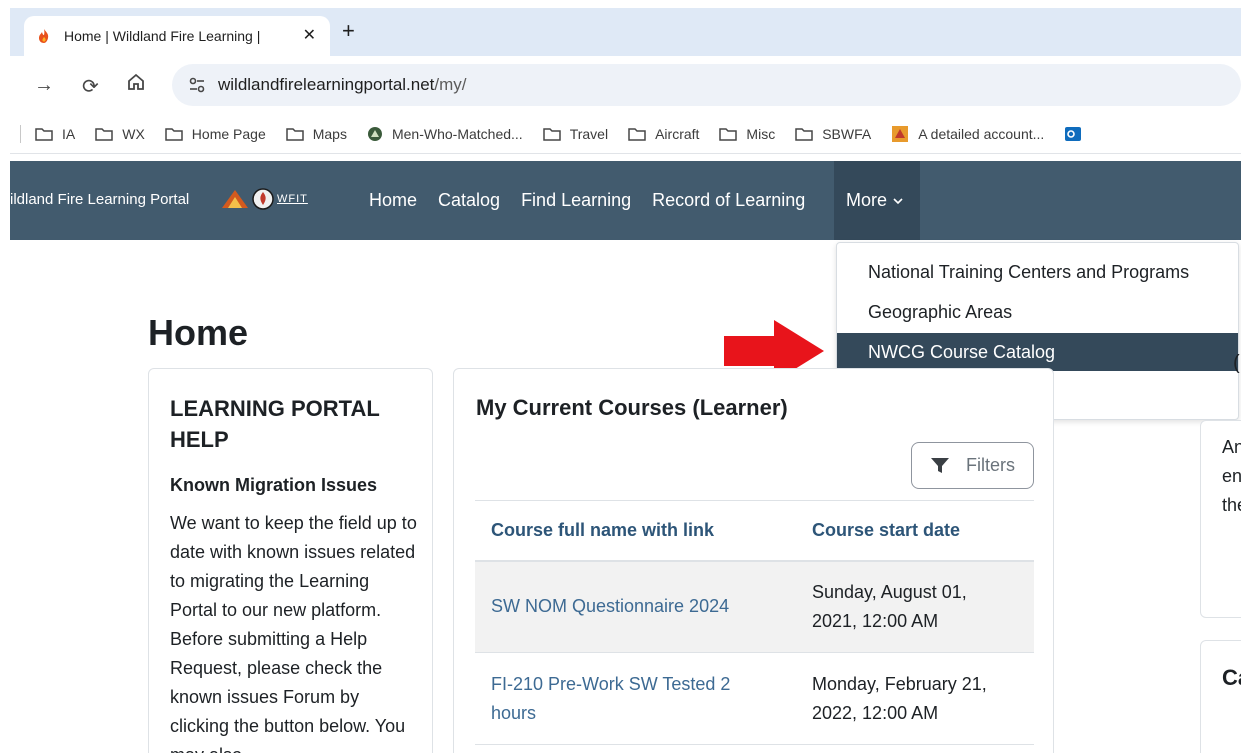 The image size is (1241, 753). I want to click on menu-item-national-training-centers: National Training Centers and Programs, so click(1037, 272).